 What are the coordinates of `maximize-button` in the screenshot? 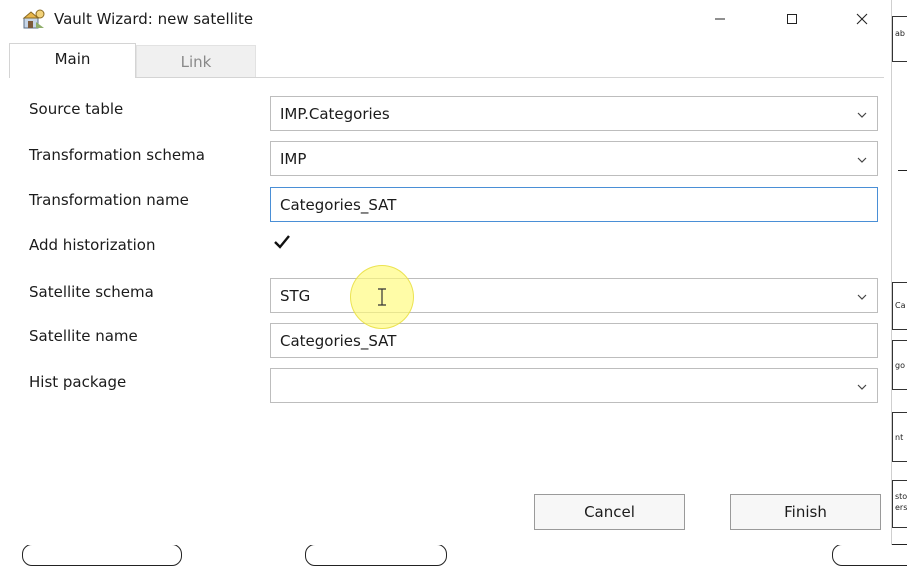 It's located at (792, 19).